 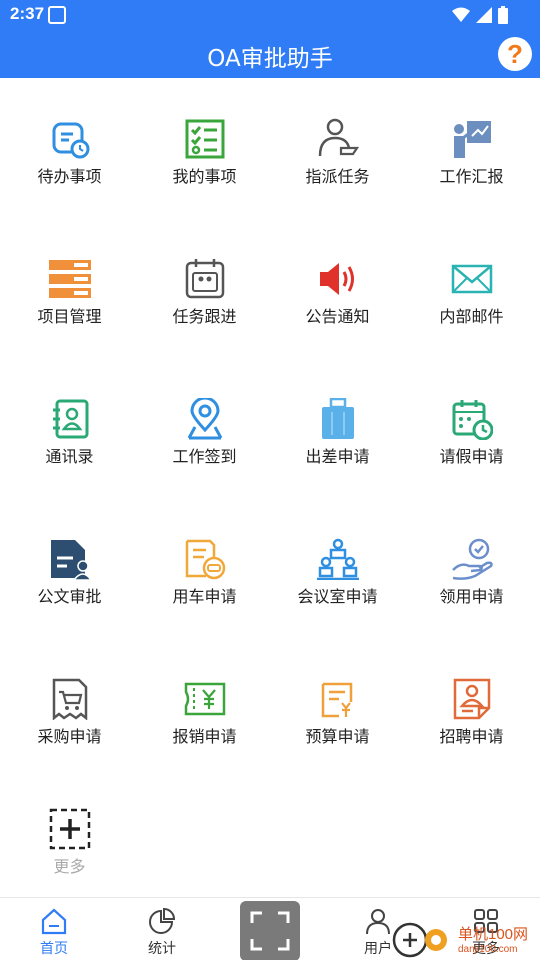 I want to click on grid-item-label: 招聘申请, so click(x=471, y=736).